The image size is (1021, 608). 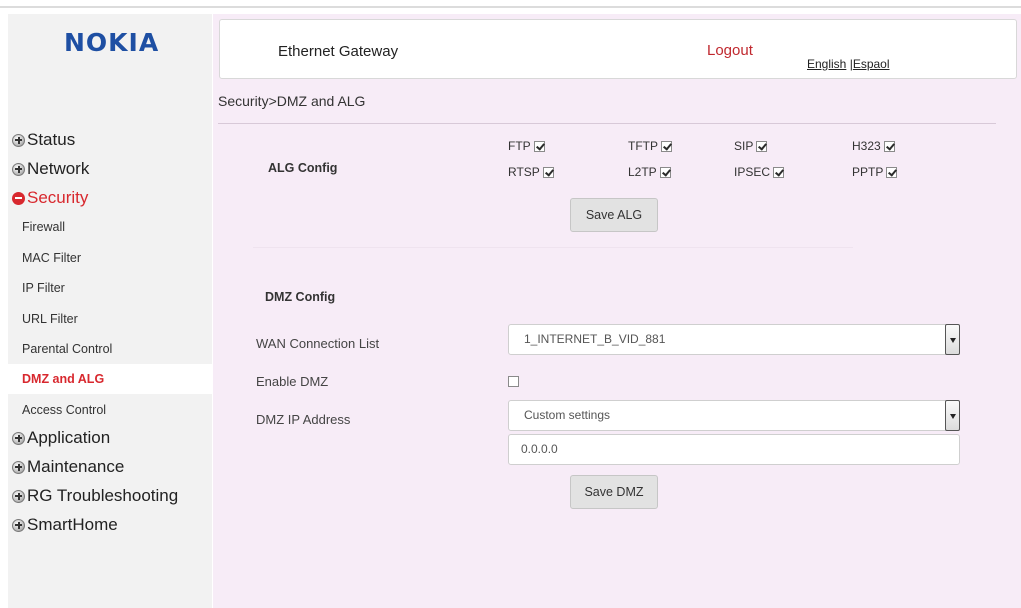 I want to click on sidebar-item-parental-control: Parental Control, so click(x=110, y=349).